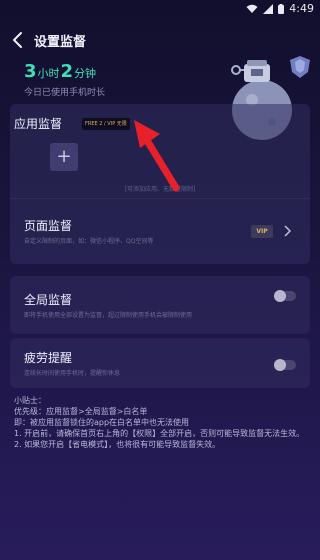 Image resolution: width=320 pixels, height=560 pixels. What do you see at coordinates (102, 422) in the screenshot?
I see `tips-line-2: 即：被应用监督锁住的app在白名单中也无法使用` at bounding box center [102, 422].